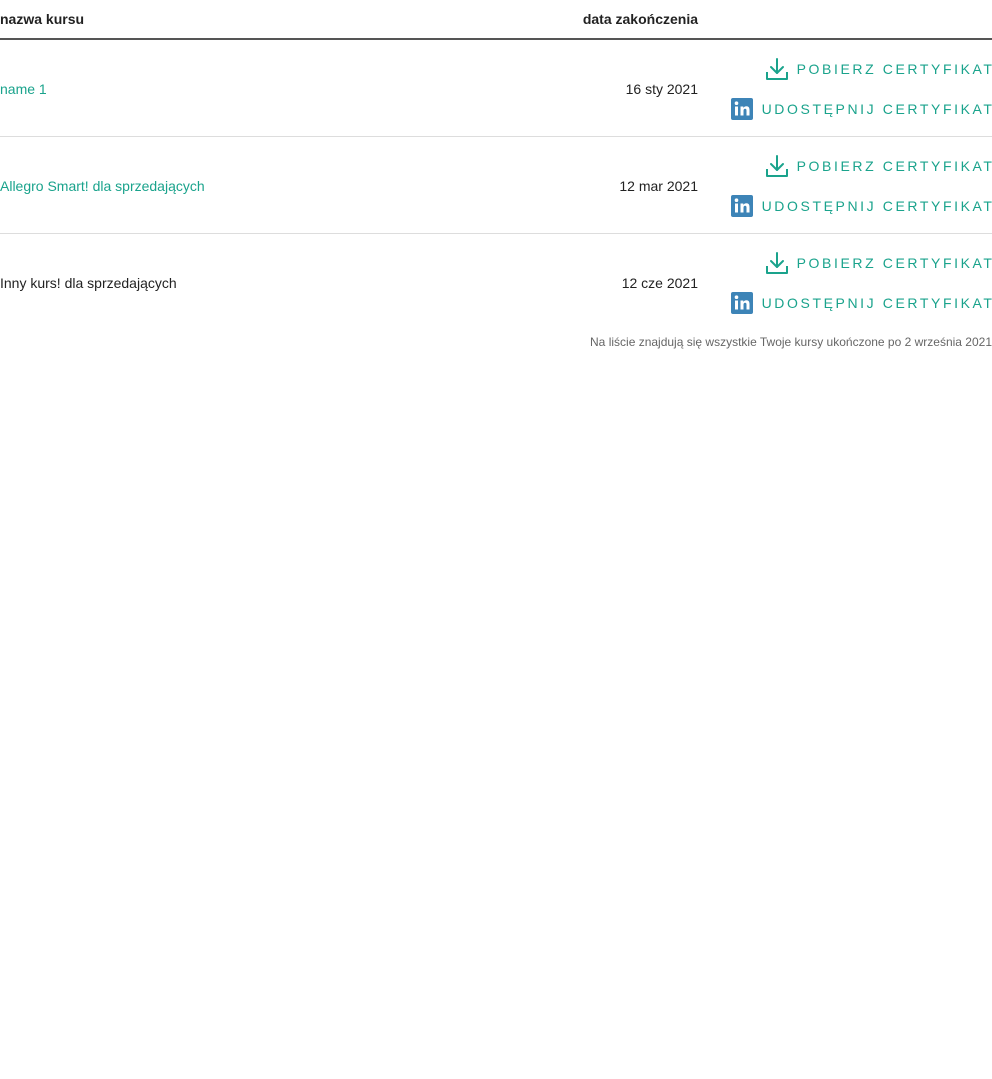 The image size is (992, 1079). Describe the element at coordinates (23, 89) in the screenshot. I see `course-name-link: name 1` at that location.